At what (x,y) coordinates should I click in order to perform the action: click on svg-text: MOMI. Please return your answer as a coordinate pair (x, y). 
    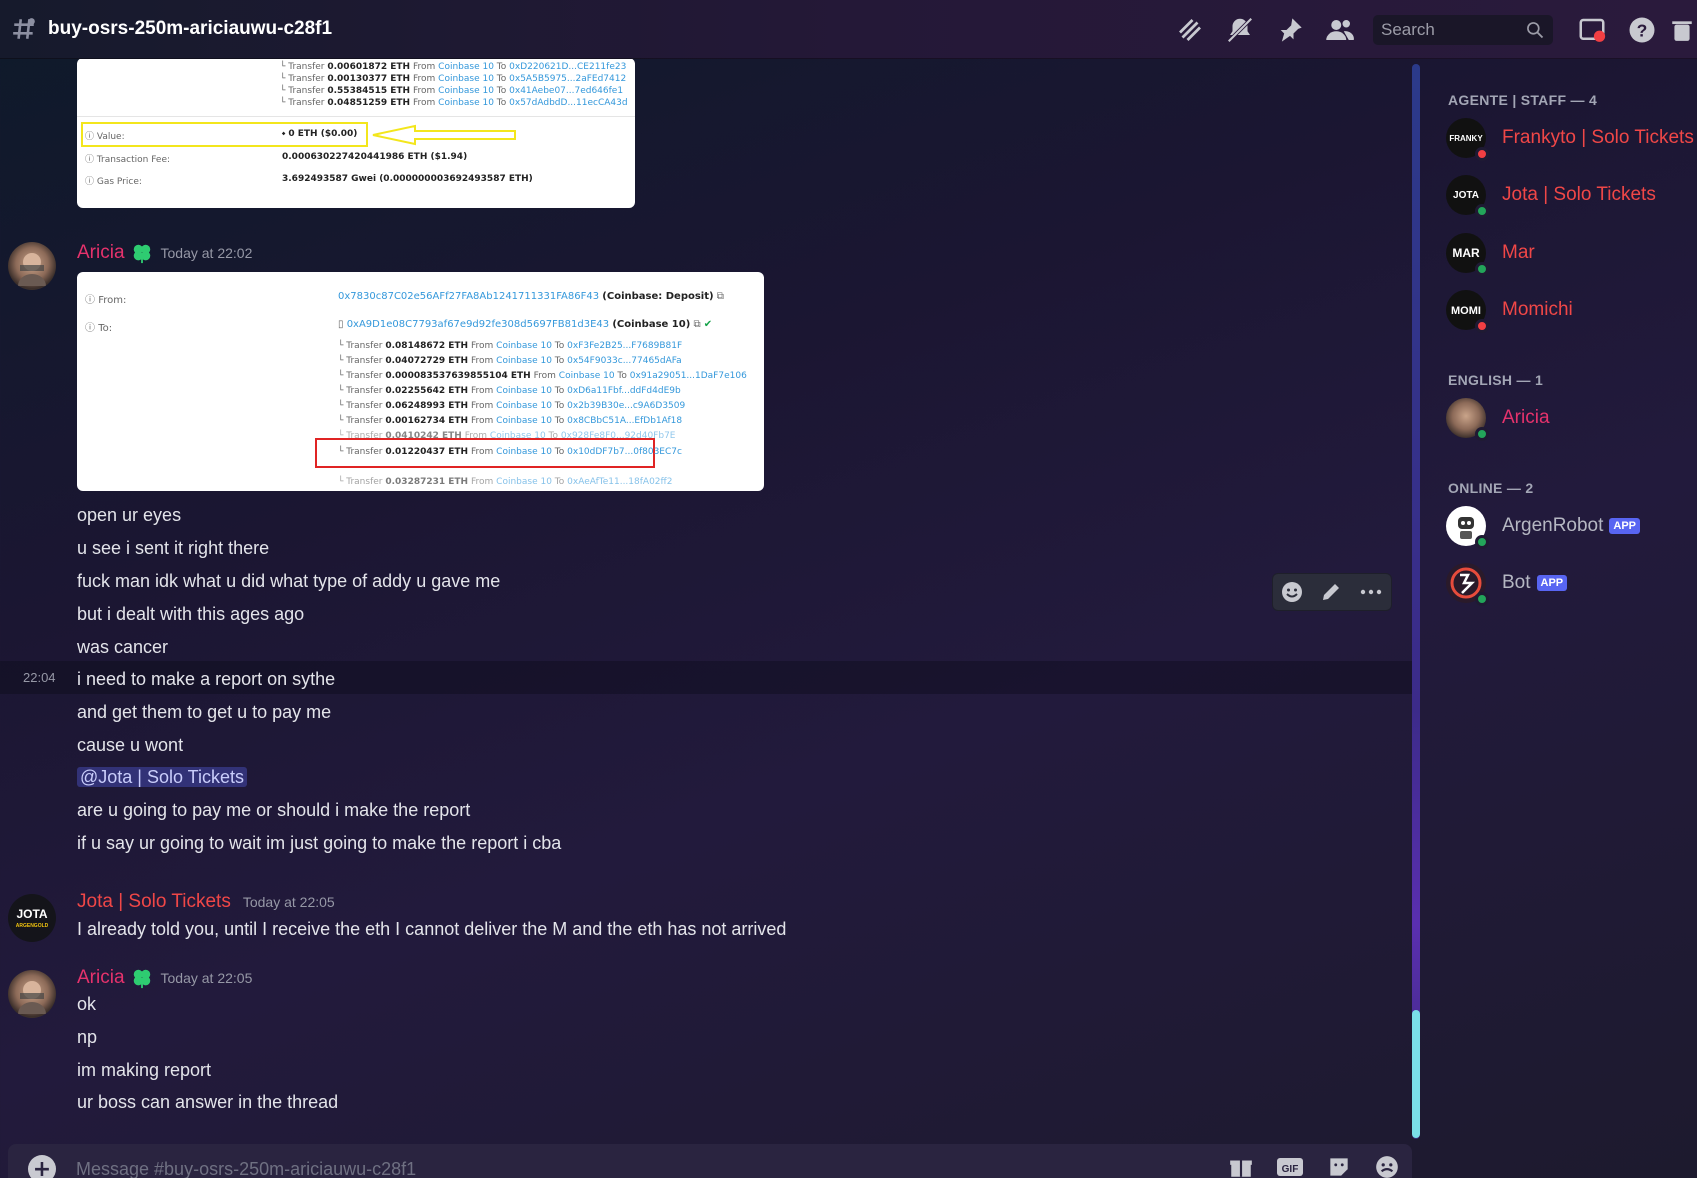
    Looking at the image, I should click on (1466, 311).